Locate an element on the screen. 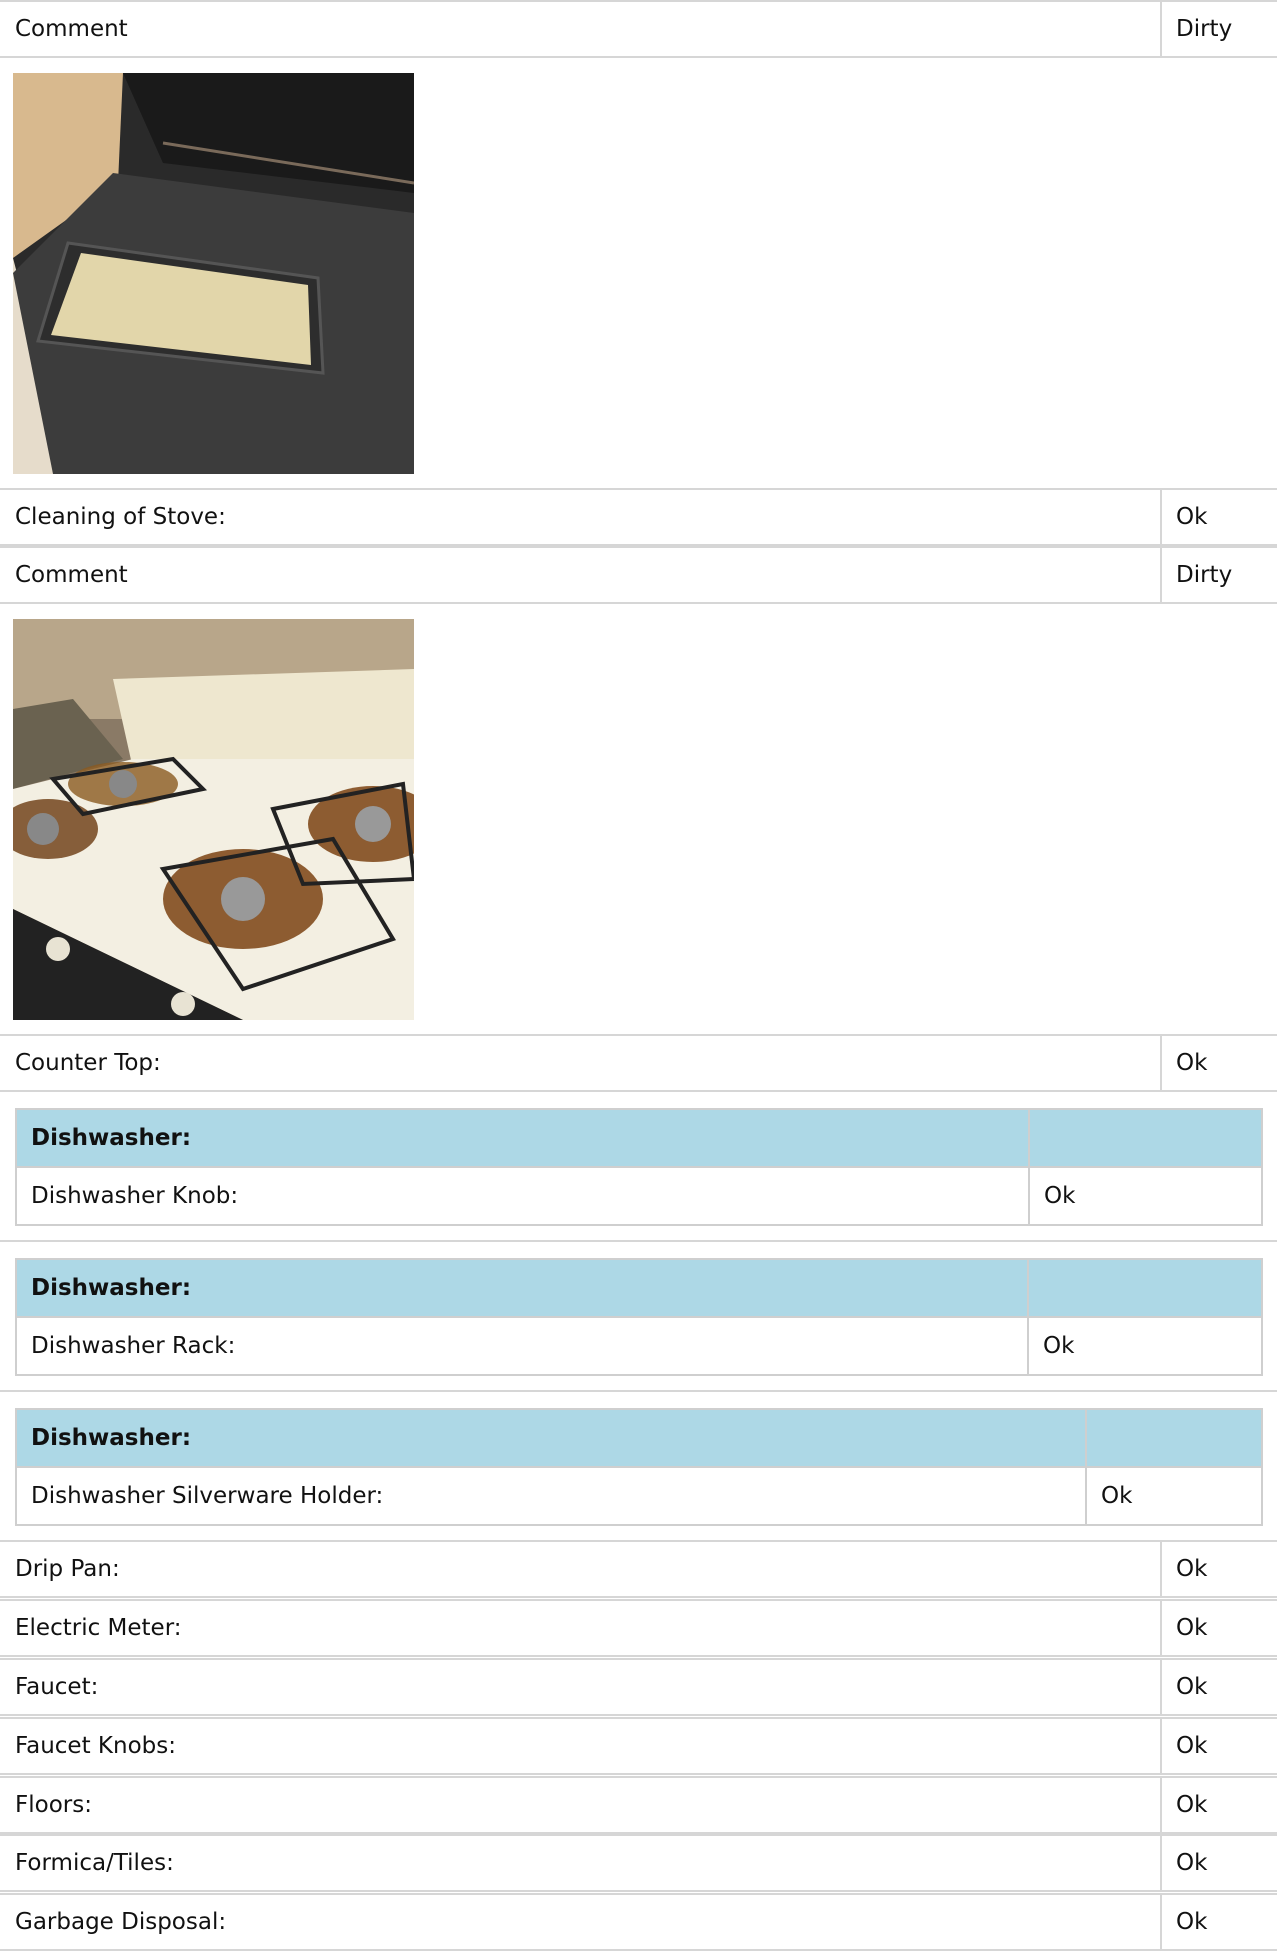  oven-door-photo is located at coordinates (213, 273).